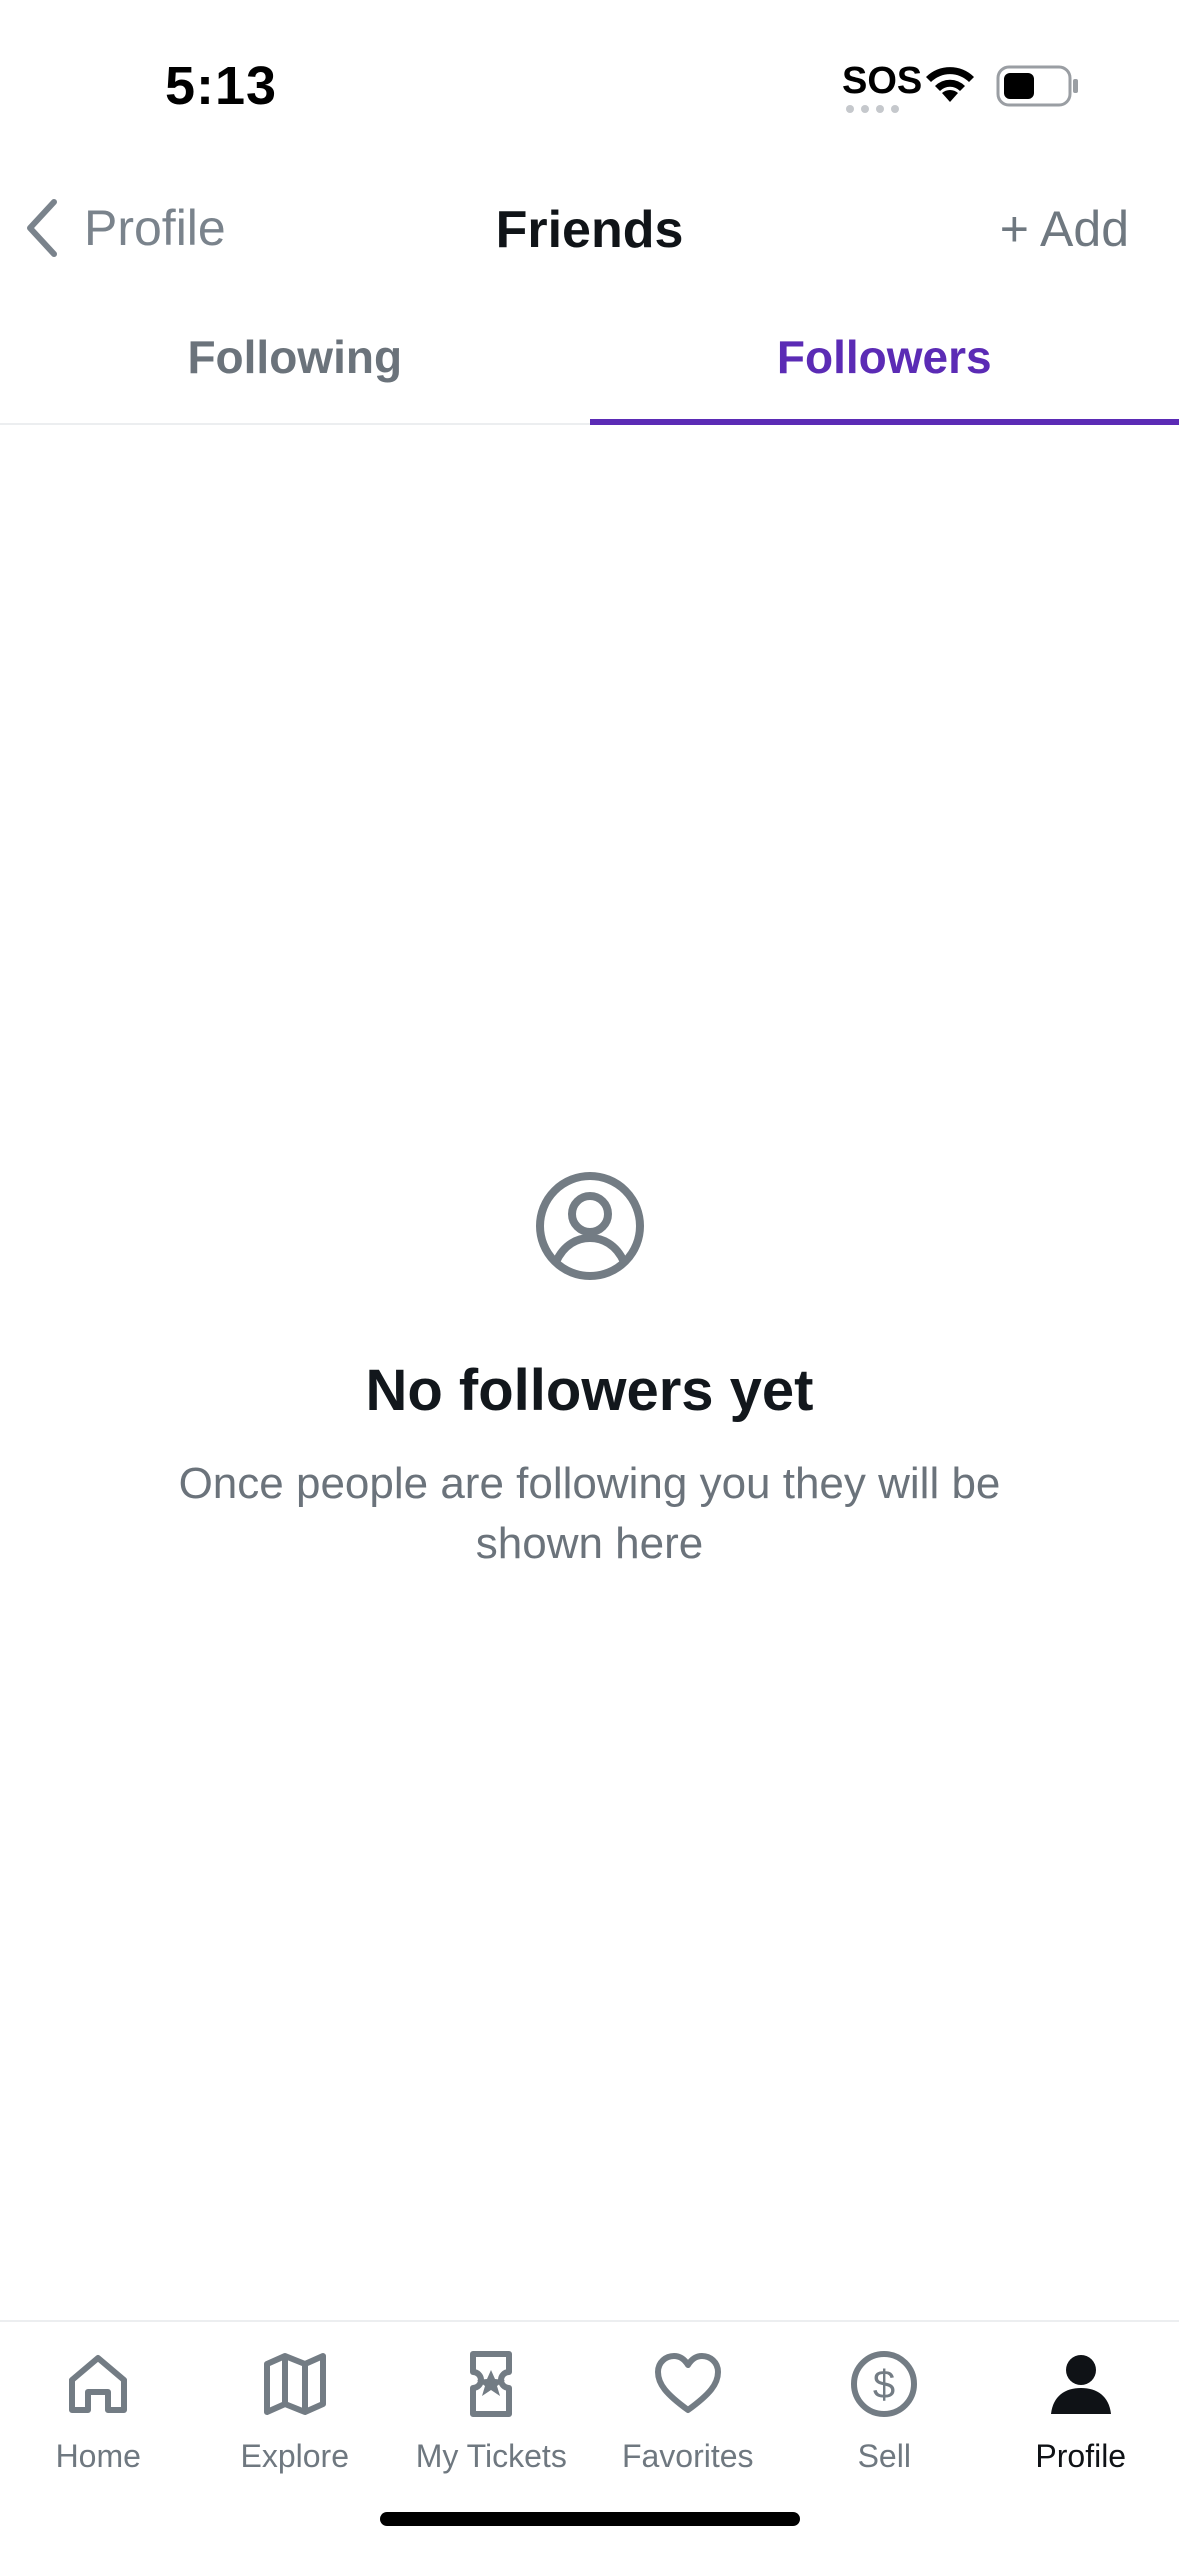 The width and height of the screenshot is (1179, 2556). I want to click on wifi-icon, so click(950, 84).